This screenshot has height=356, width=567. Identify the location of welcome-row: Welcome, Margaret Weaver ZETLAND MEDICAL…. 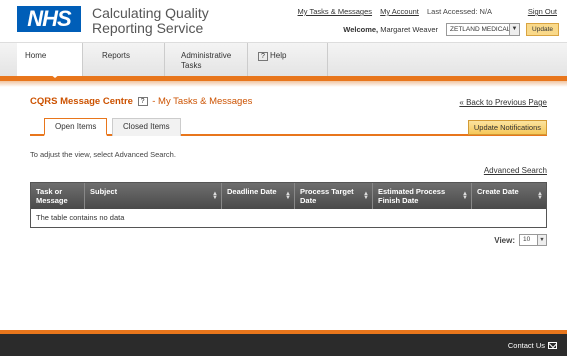
(451, 29).